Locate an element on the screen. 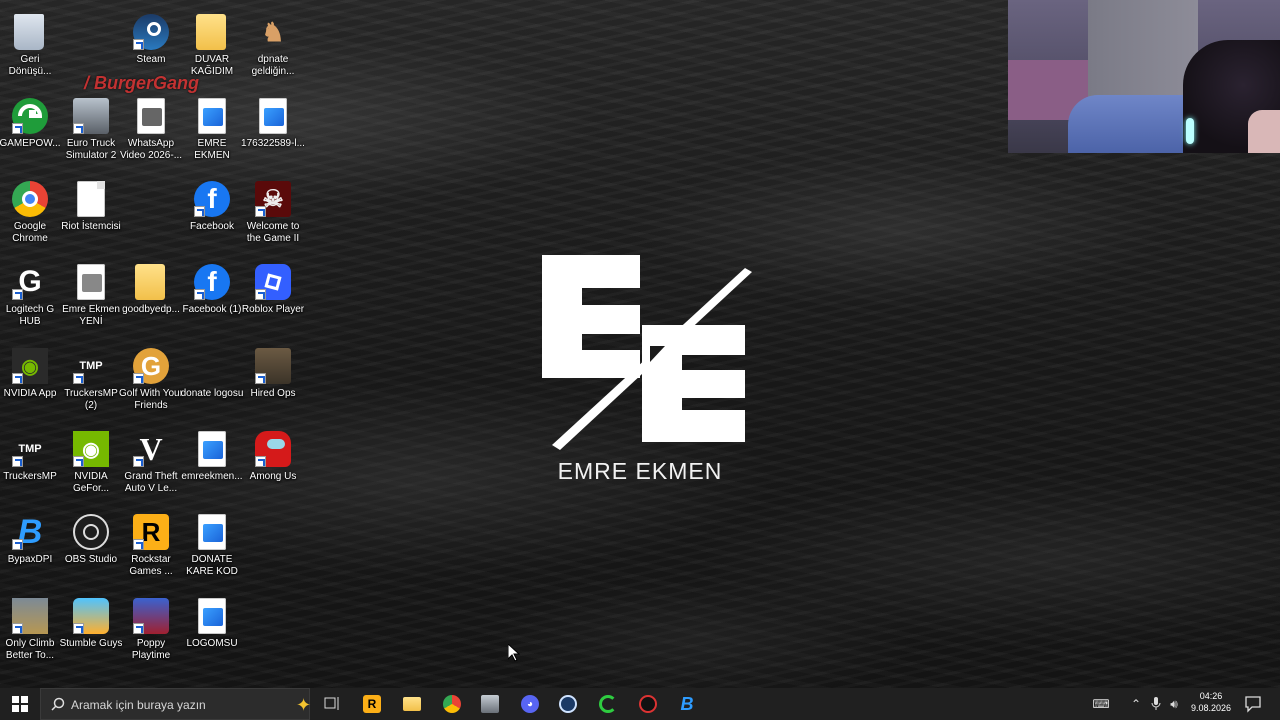  ets2-truck-icon is located at coordinates (91, 116).